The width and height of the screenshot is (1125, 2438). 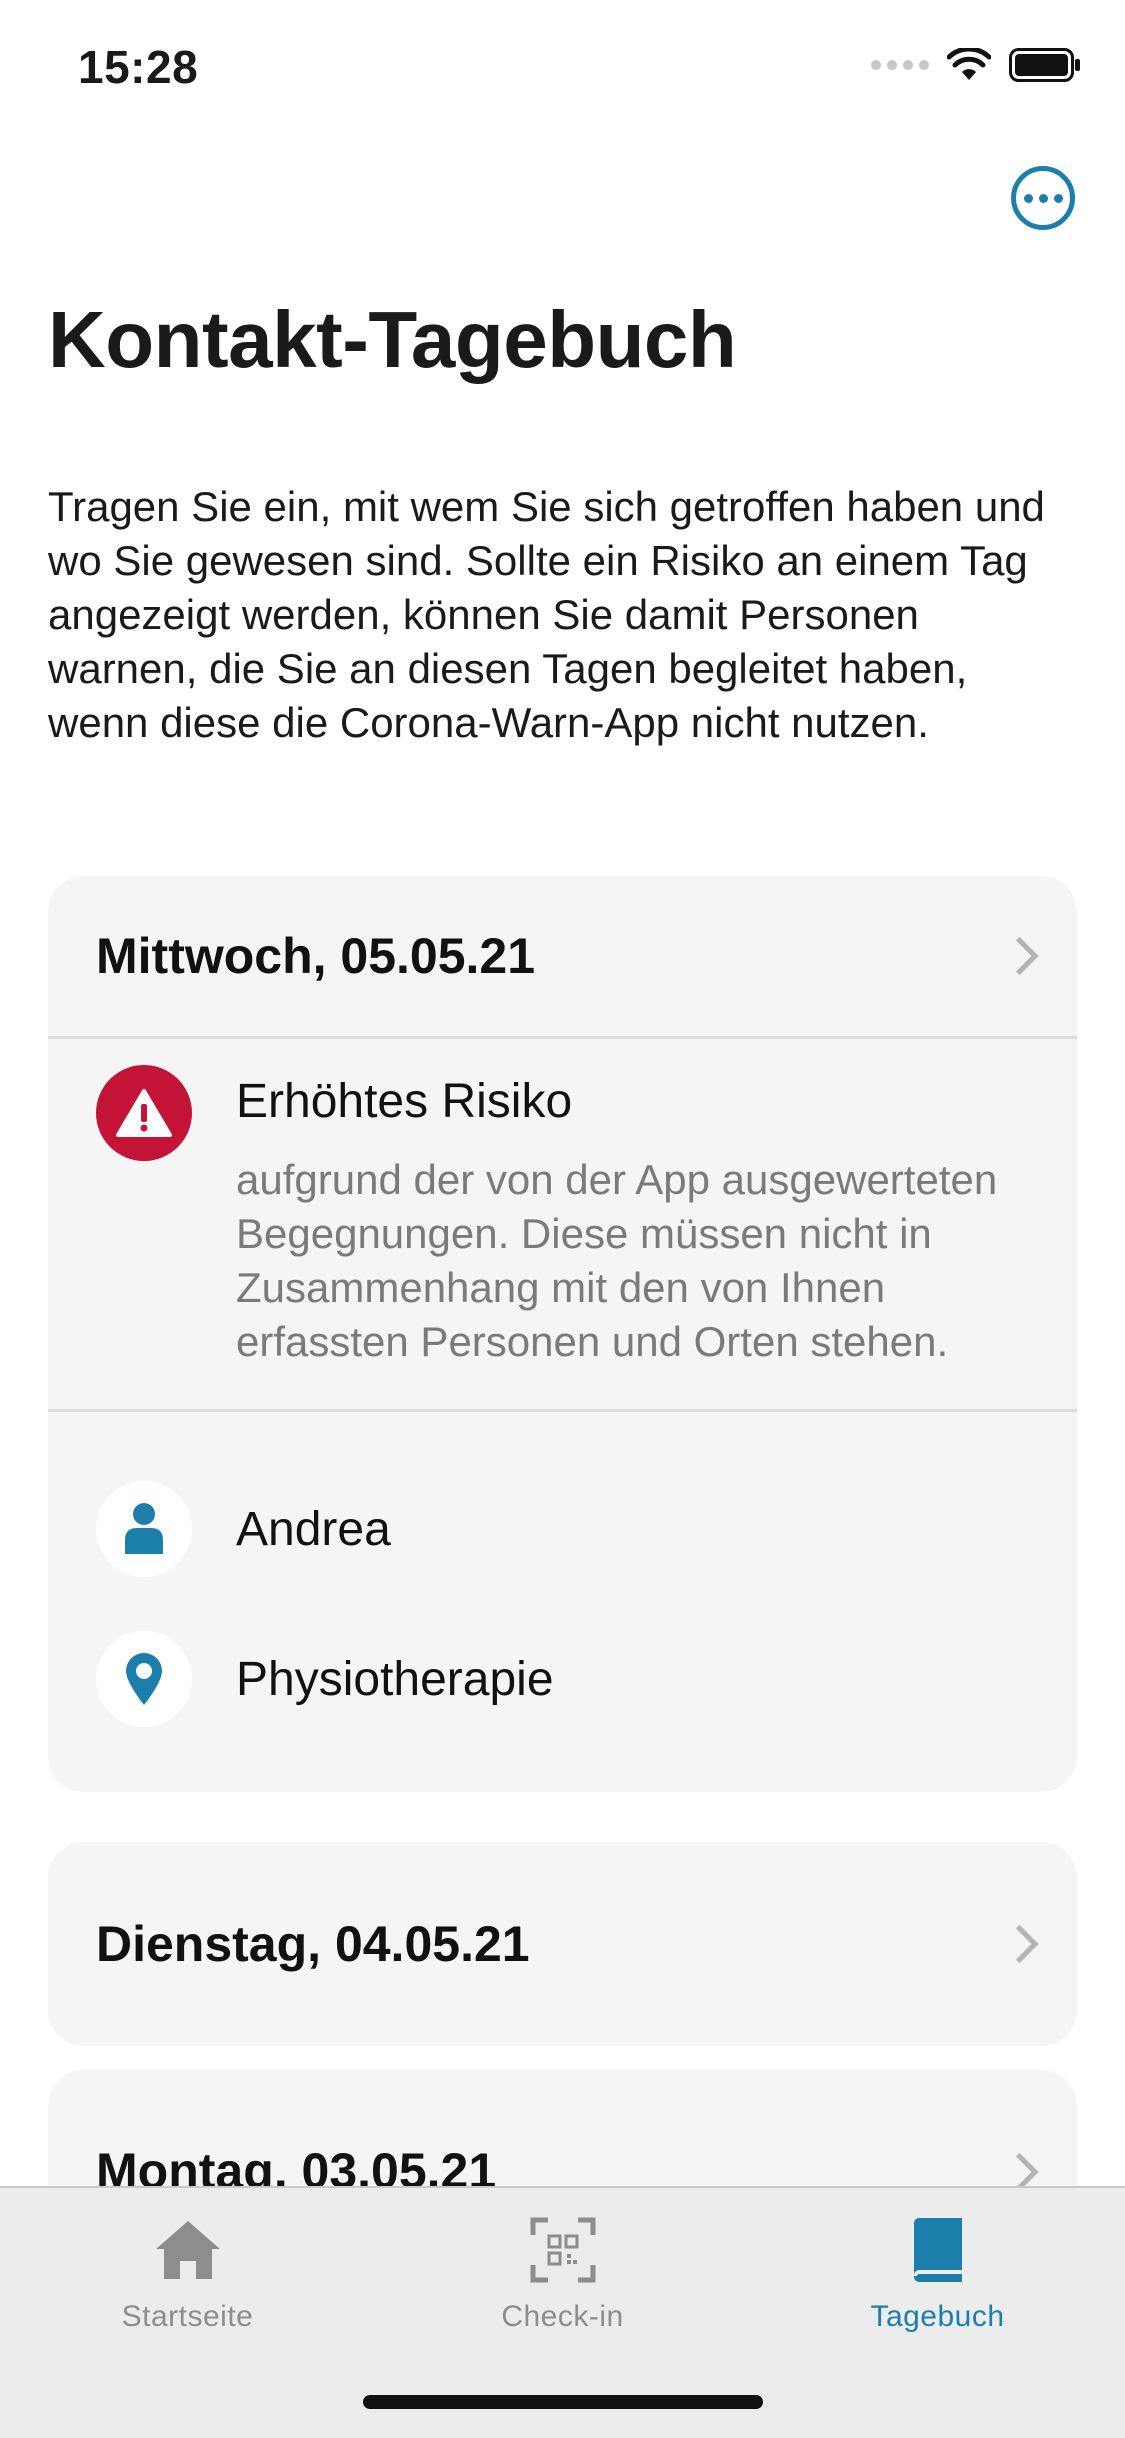 I want to click on tab-label: Check-in, so click(x=562, y=2316).